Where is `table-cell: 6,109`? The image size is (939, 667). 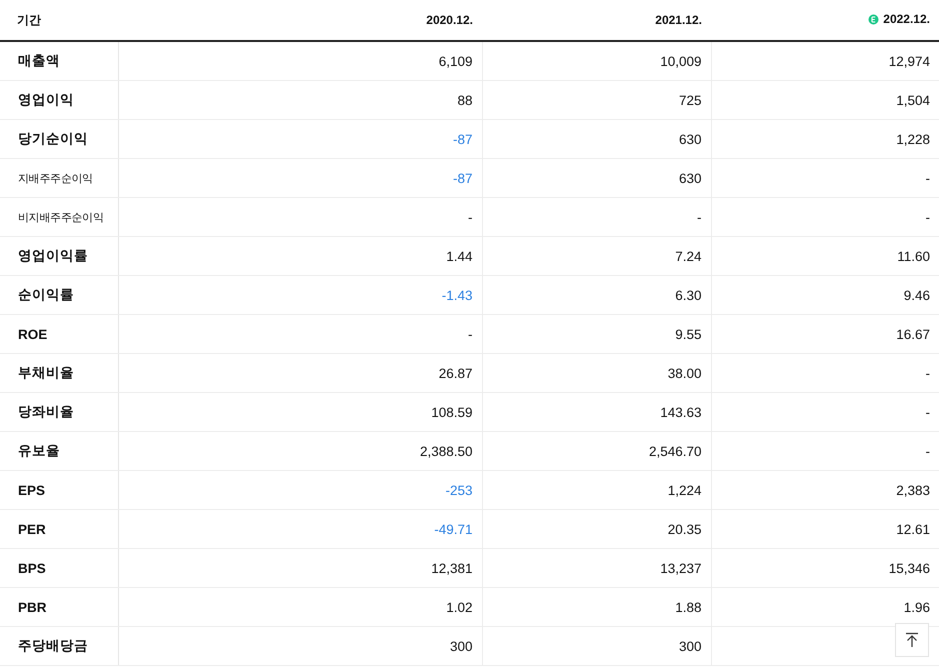 table-cell: 6,109 is located at coordinates (455, 61).